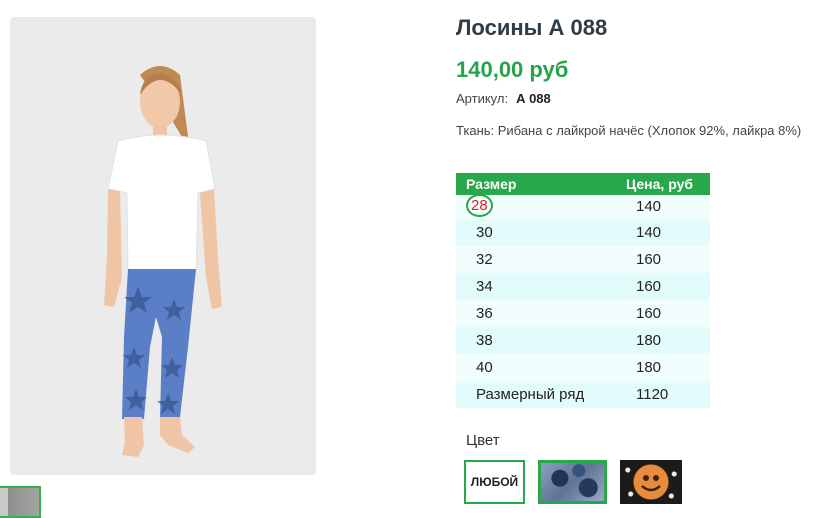 This screenshot has height=518, width=833. Describe the element at coordinates (484, 340) in the screenshot. I see `size-cell: 38` at that location.